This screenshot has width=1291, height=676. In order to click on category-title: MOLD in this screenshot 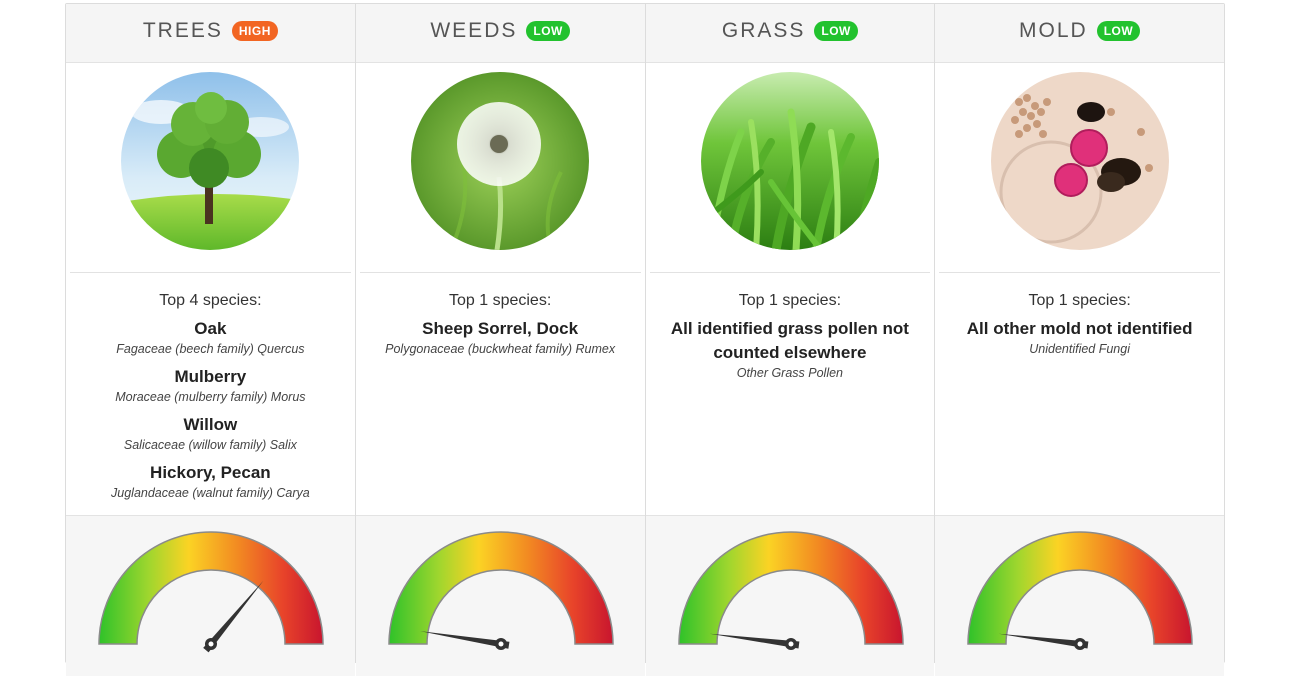, I will do `click(1053, 30)`.